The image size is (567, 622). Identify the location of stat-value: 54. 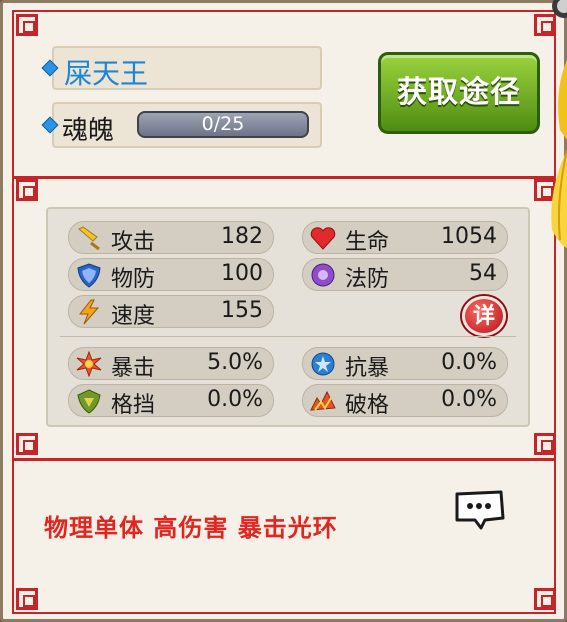
(483, 273).